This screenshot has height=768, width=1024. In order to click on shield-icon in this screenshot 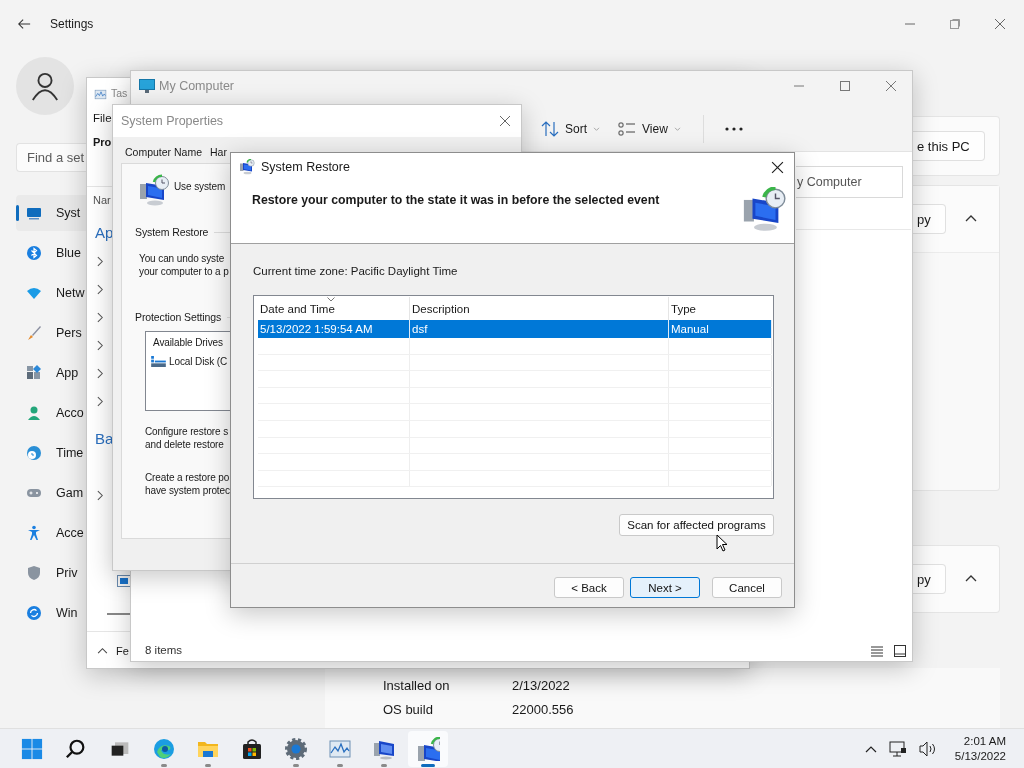, I will do `click(34, 573)`.